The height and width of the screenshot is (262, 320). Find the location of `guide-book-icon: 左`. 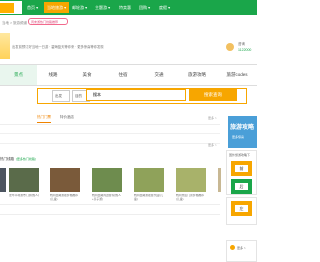

guide-book-icon: 左 is located at coordinates (241, 208).